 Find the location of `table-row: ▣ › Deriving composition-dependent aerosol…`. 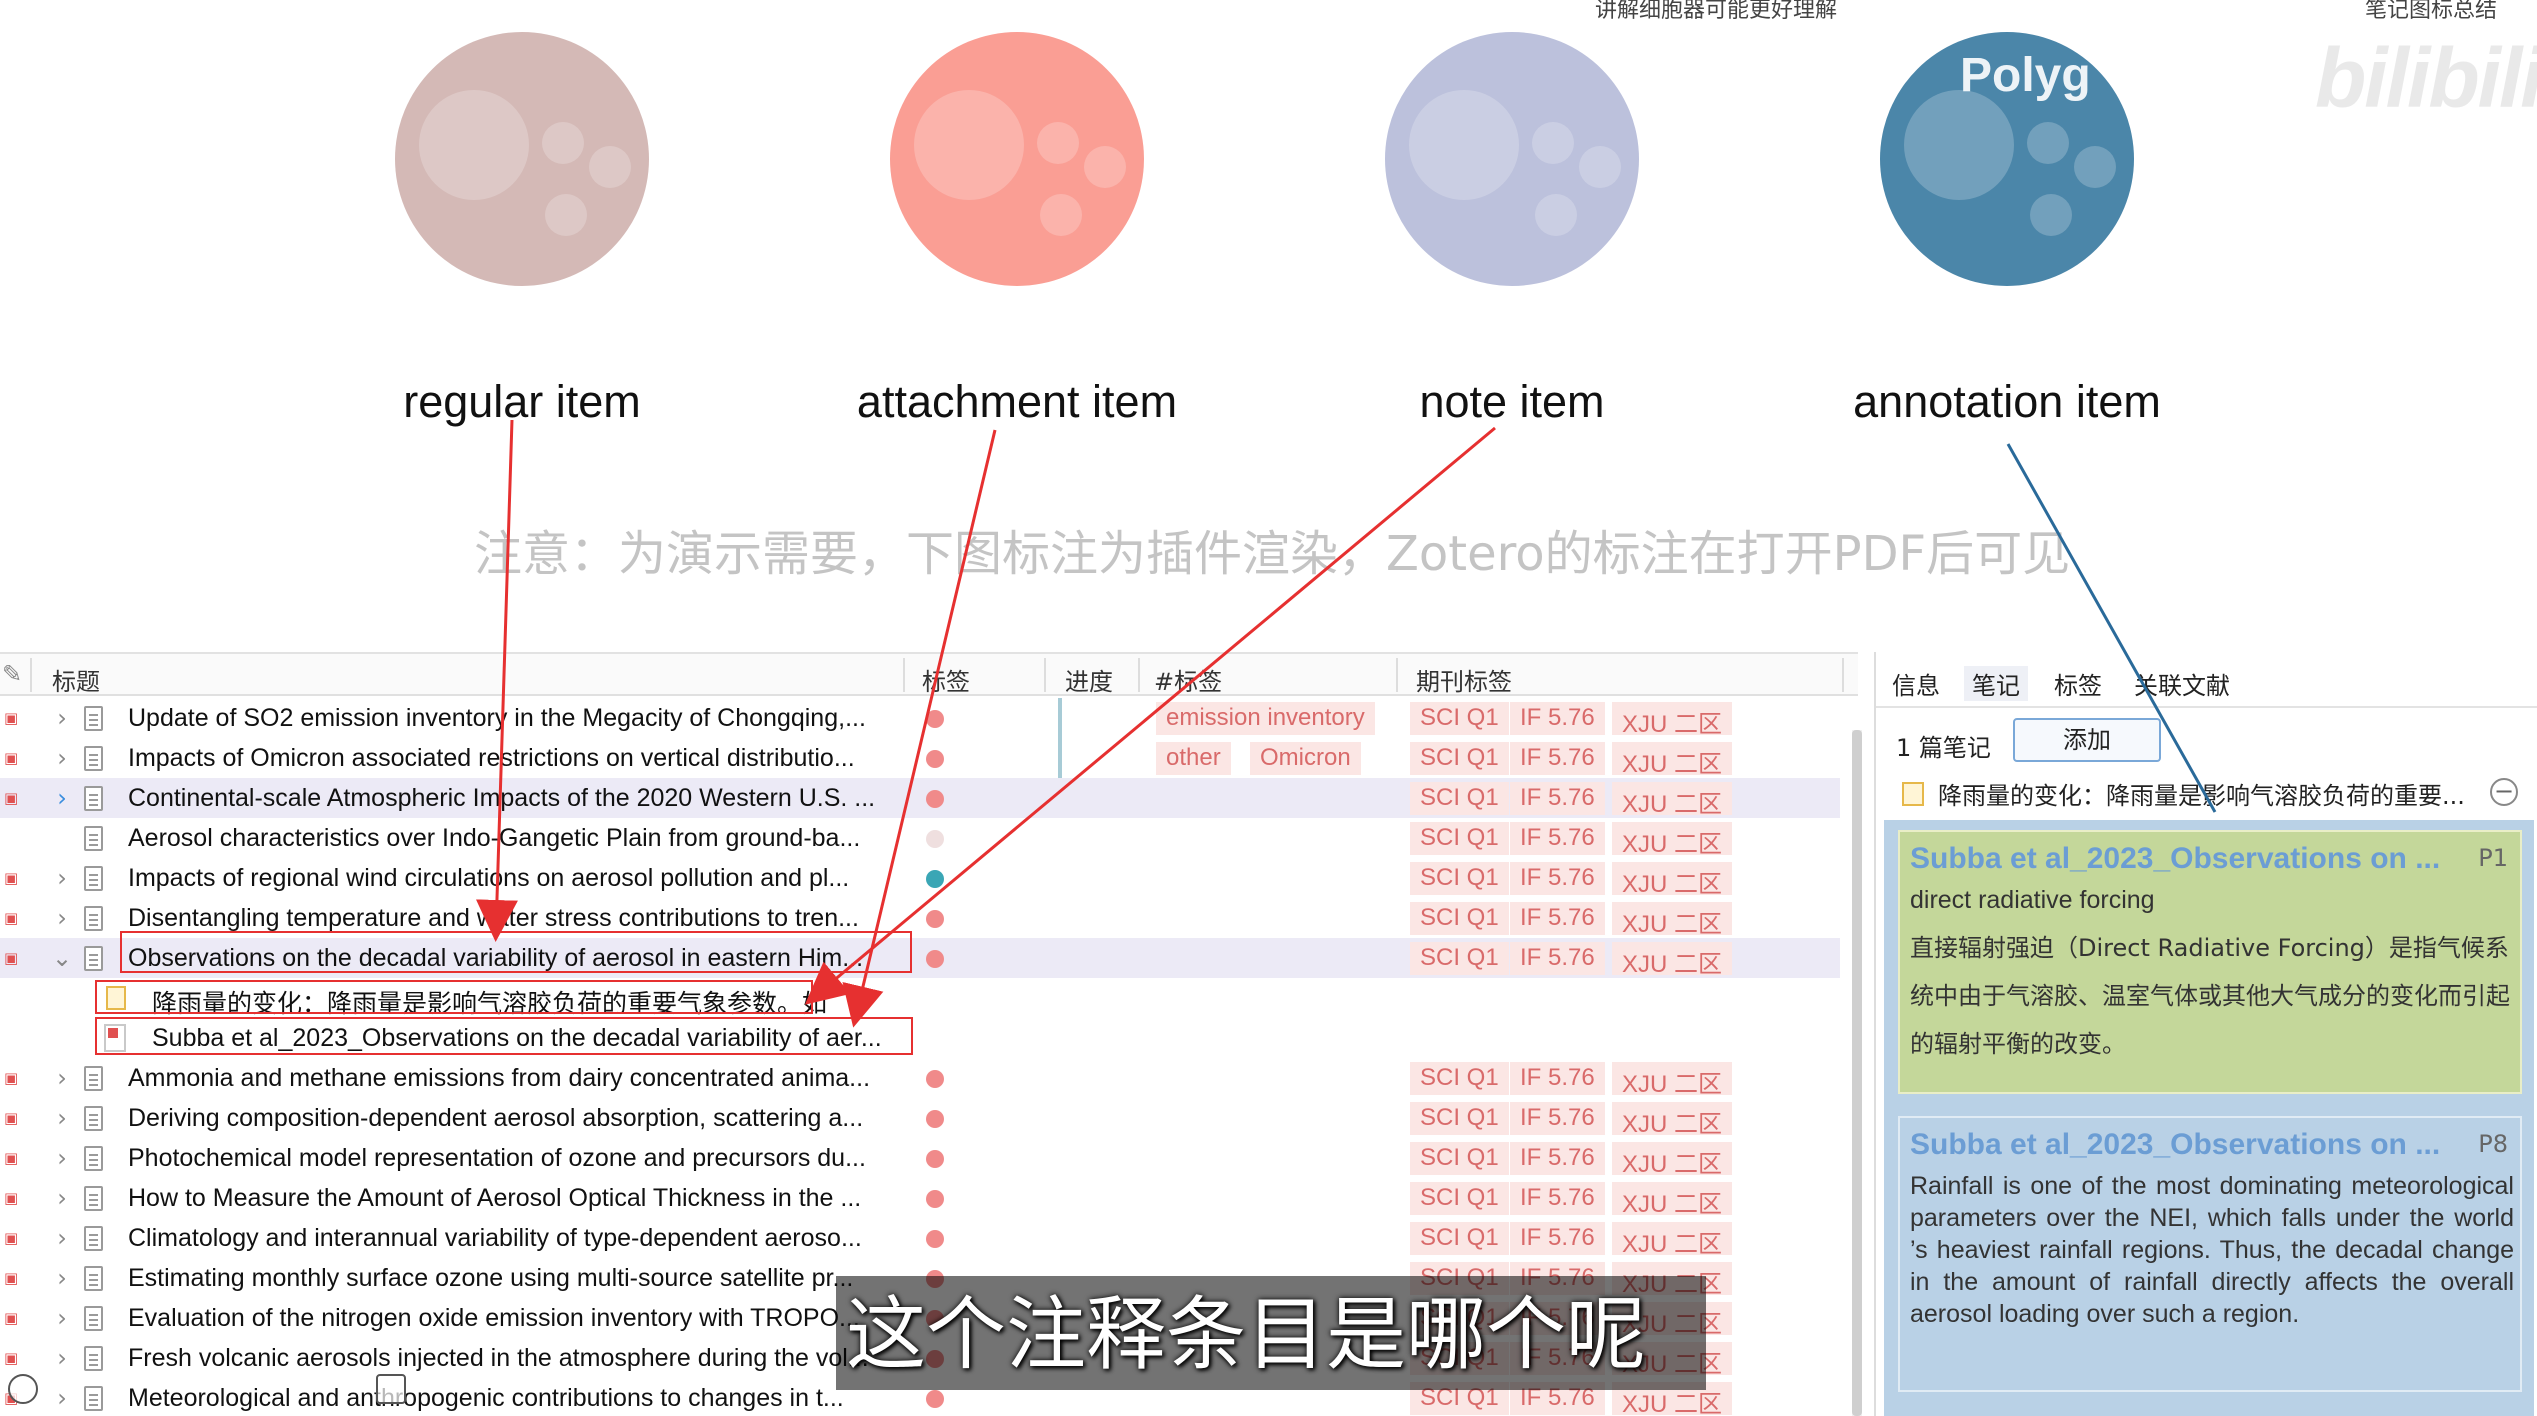

table-row: ▣ › Deriving composition-dependent aerosol… is located at coordinates (920, 1118).